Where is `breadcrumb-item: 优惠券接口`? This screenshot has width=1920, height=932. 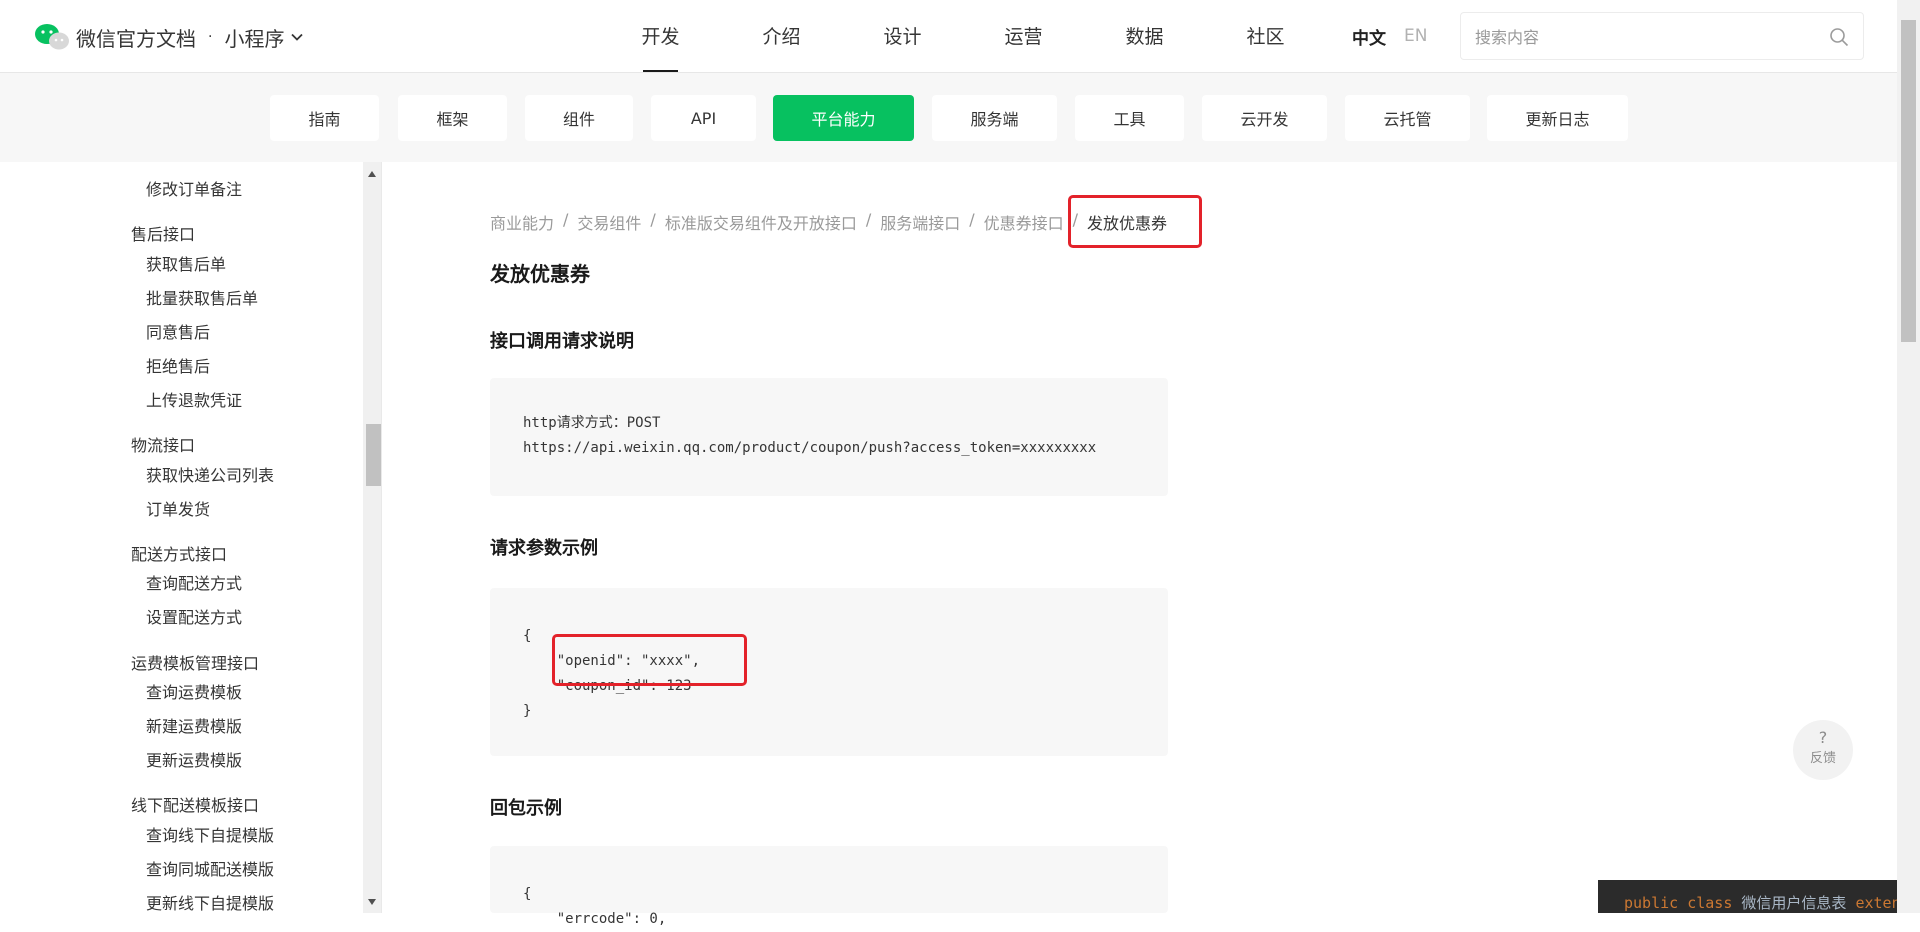 breadcrumb-item: 优惠券接口 is located at coordinates (1024, 222).